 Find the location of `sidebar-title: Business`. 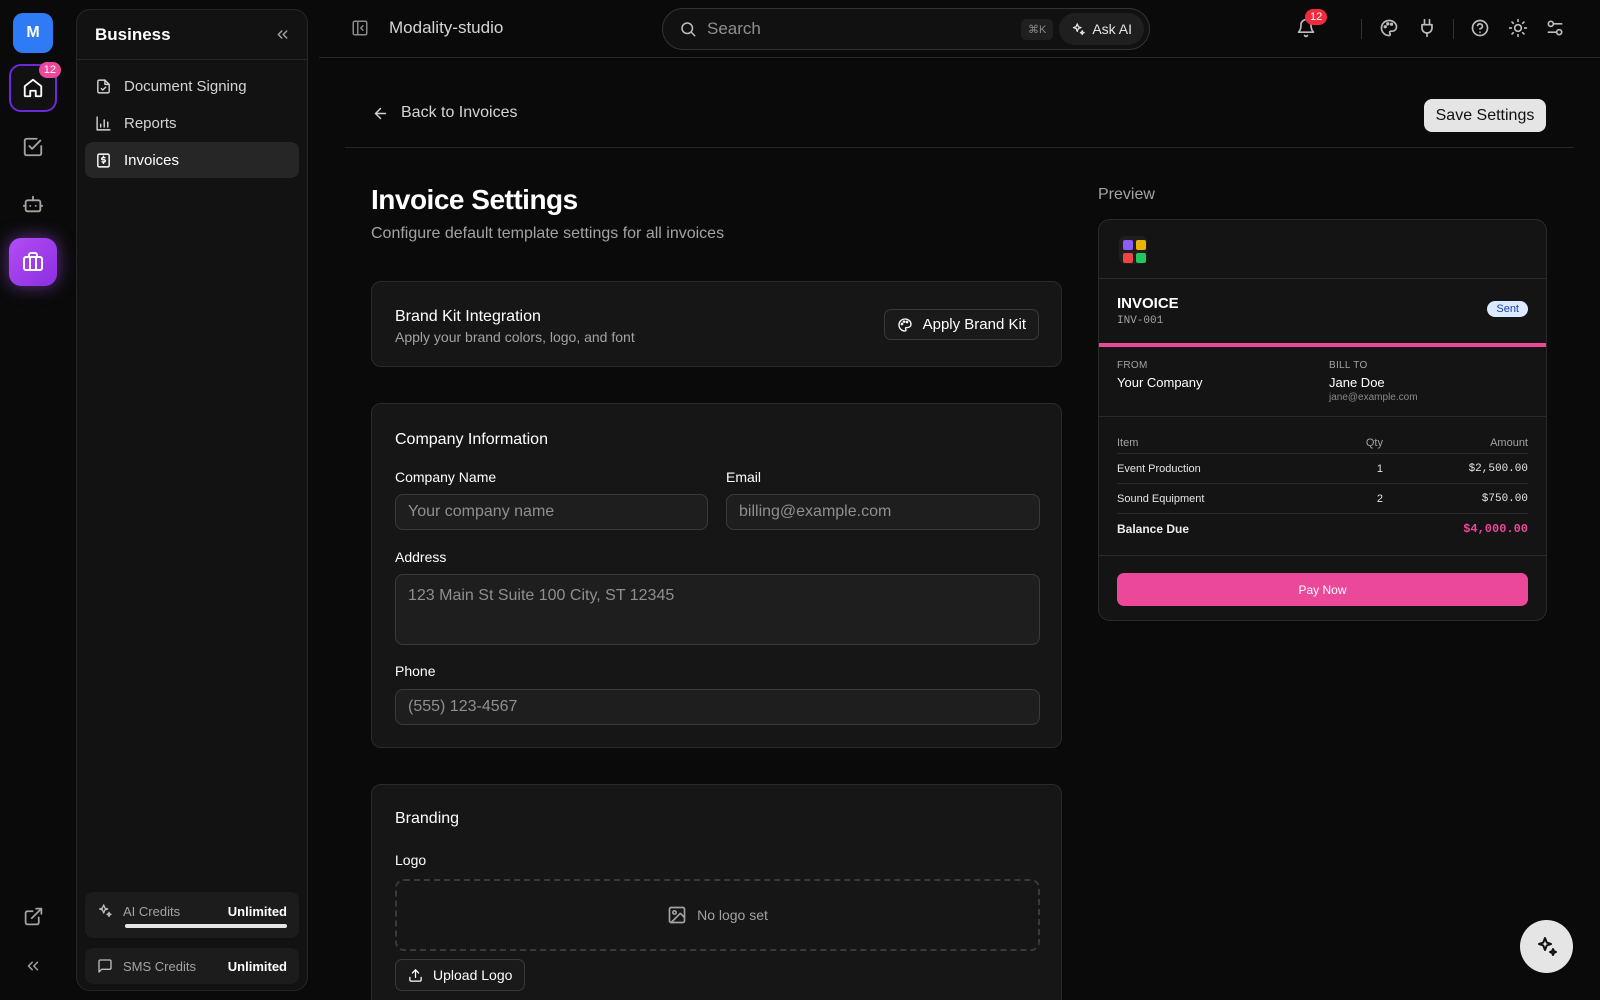

sidebar-title: Business is located at coordinates (133, 34).